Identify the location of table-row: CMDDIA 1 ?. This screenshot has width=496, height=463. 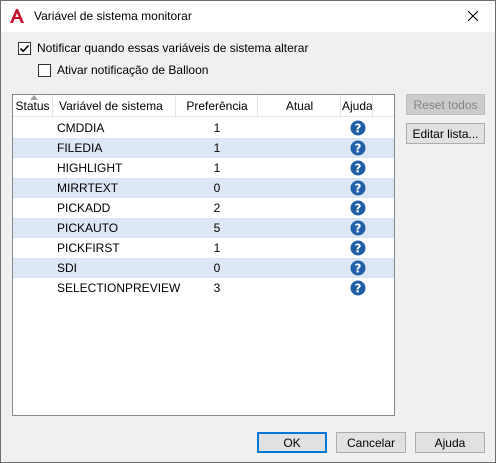
(203, 128).